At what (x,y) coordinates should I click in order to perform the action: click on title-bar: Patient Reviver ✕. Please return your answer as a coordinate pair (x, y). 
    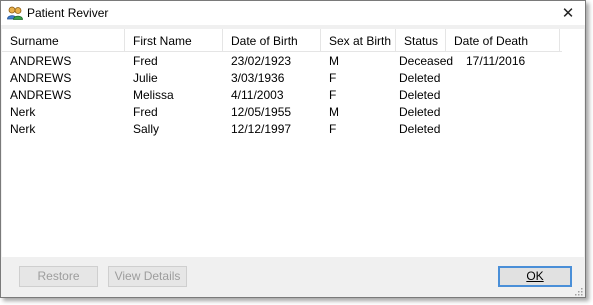
    Looking at the image, I should click on (293, 13).